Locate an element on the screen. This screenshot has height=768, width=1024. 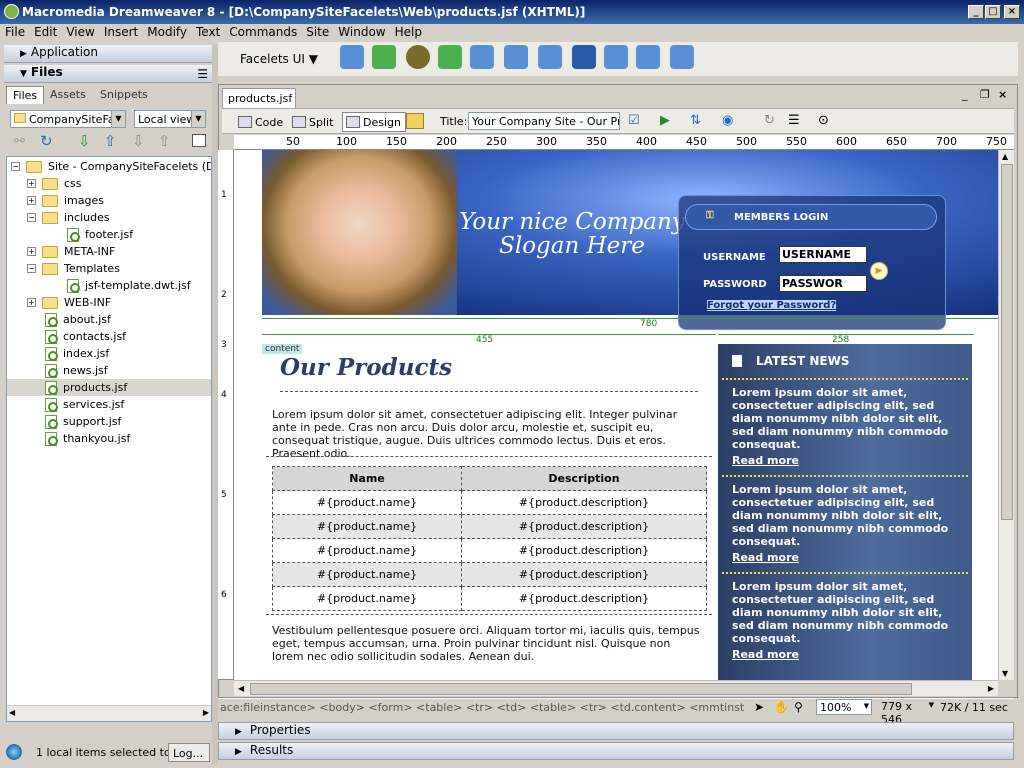
tree-file-products: products.jsf is located at coordinates (109, 387).